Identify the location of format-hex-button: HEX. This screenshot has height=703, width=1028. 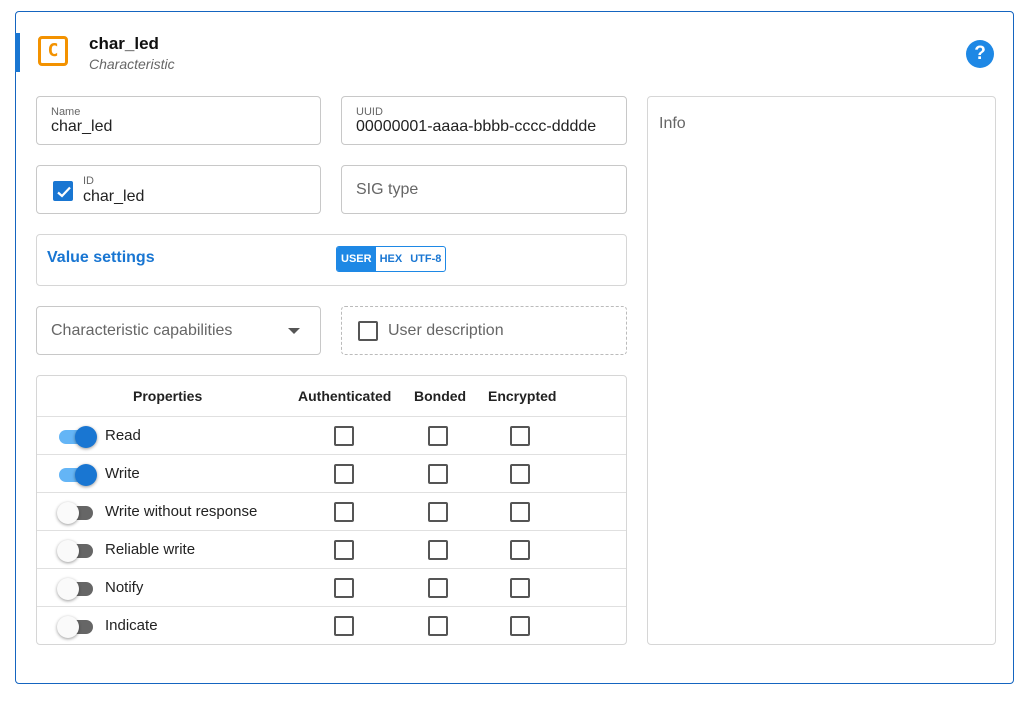
(391, 259).